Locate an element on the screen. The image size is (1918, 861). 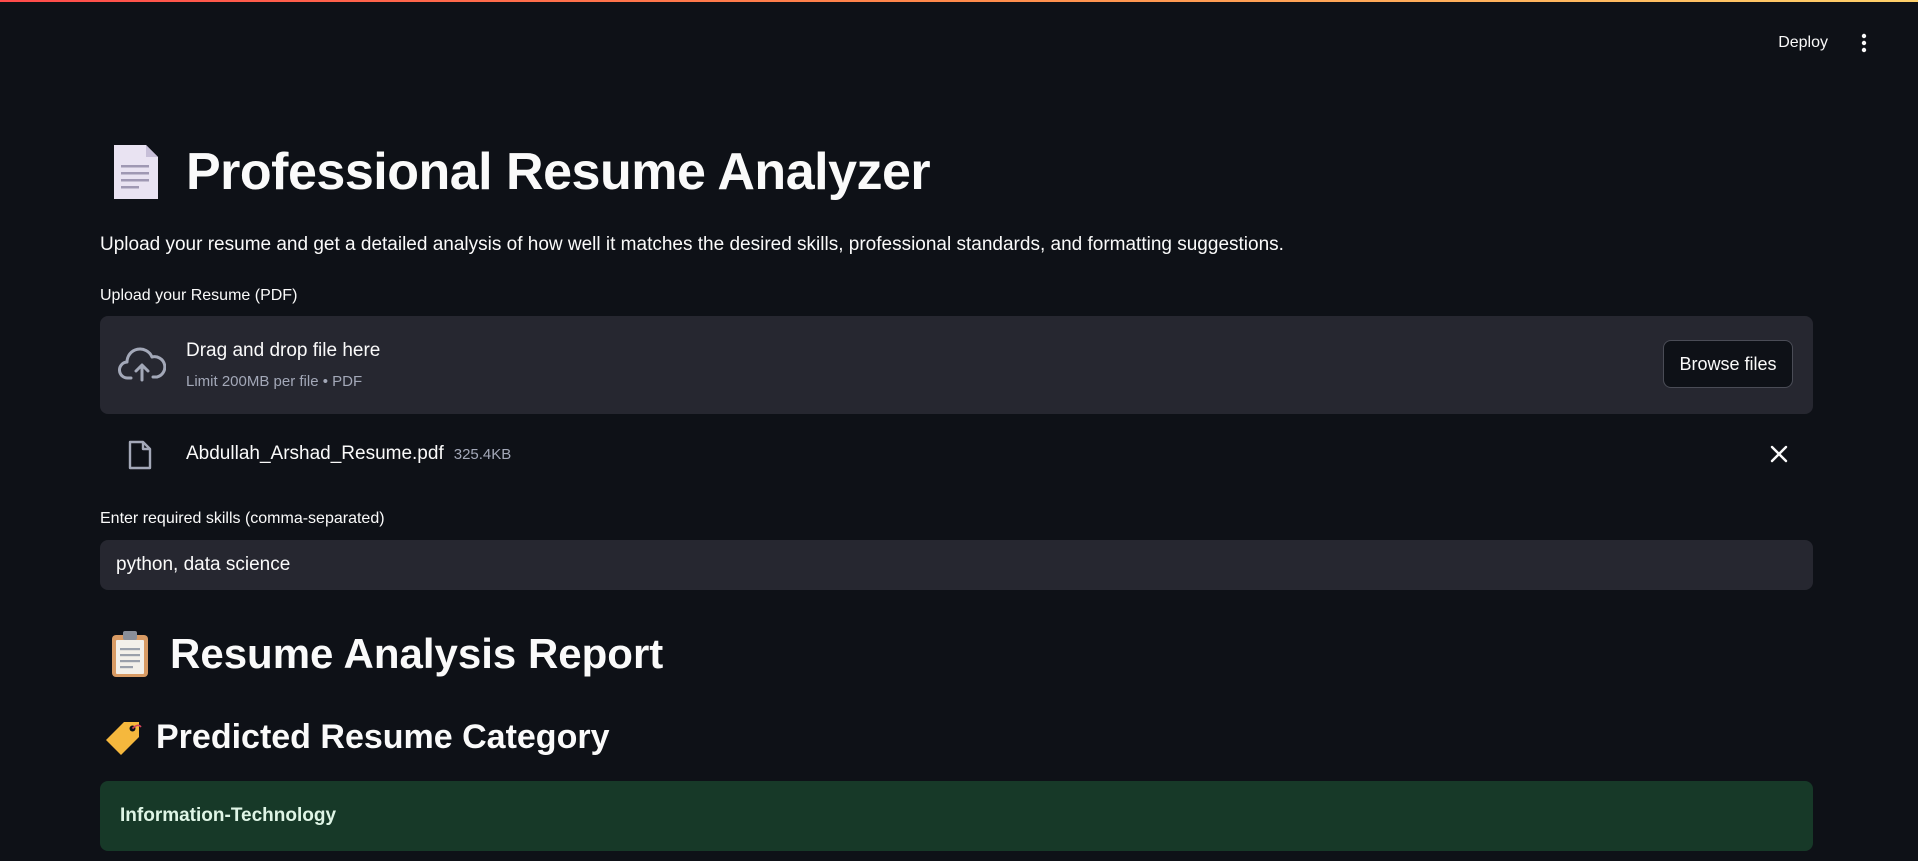
uploader-label: Upload your Resume (PDF) is located at coordinates (199, 295).